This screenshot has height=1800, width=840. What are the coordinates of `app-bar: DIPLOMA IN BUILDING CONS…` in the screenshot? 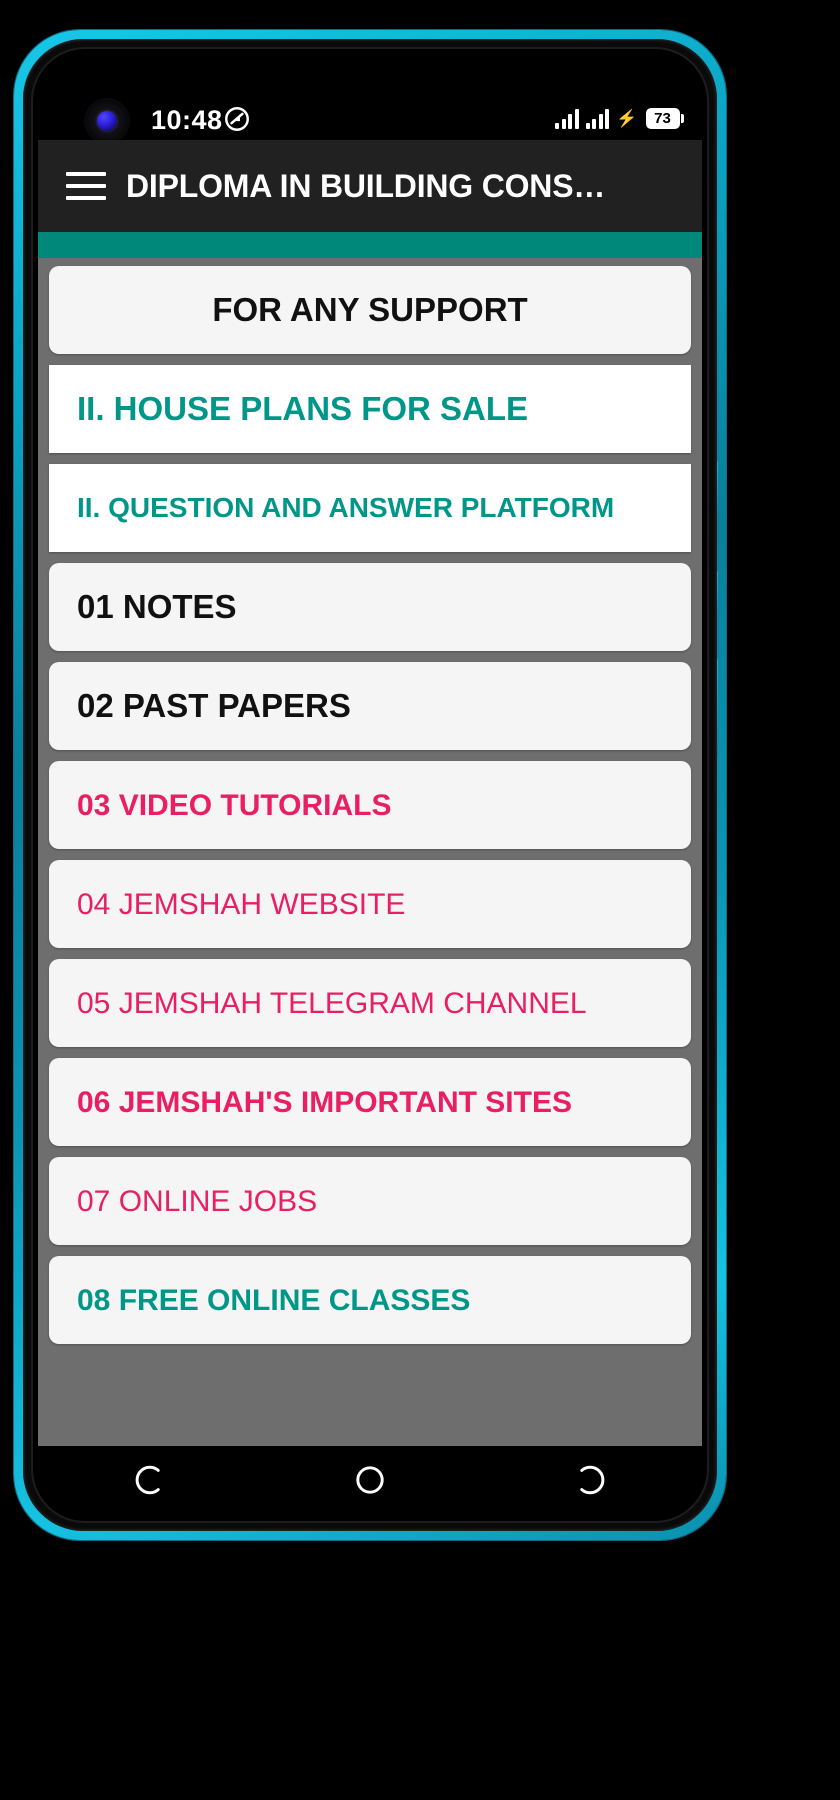 It's located at (370, 186).